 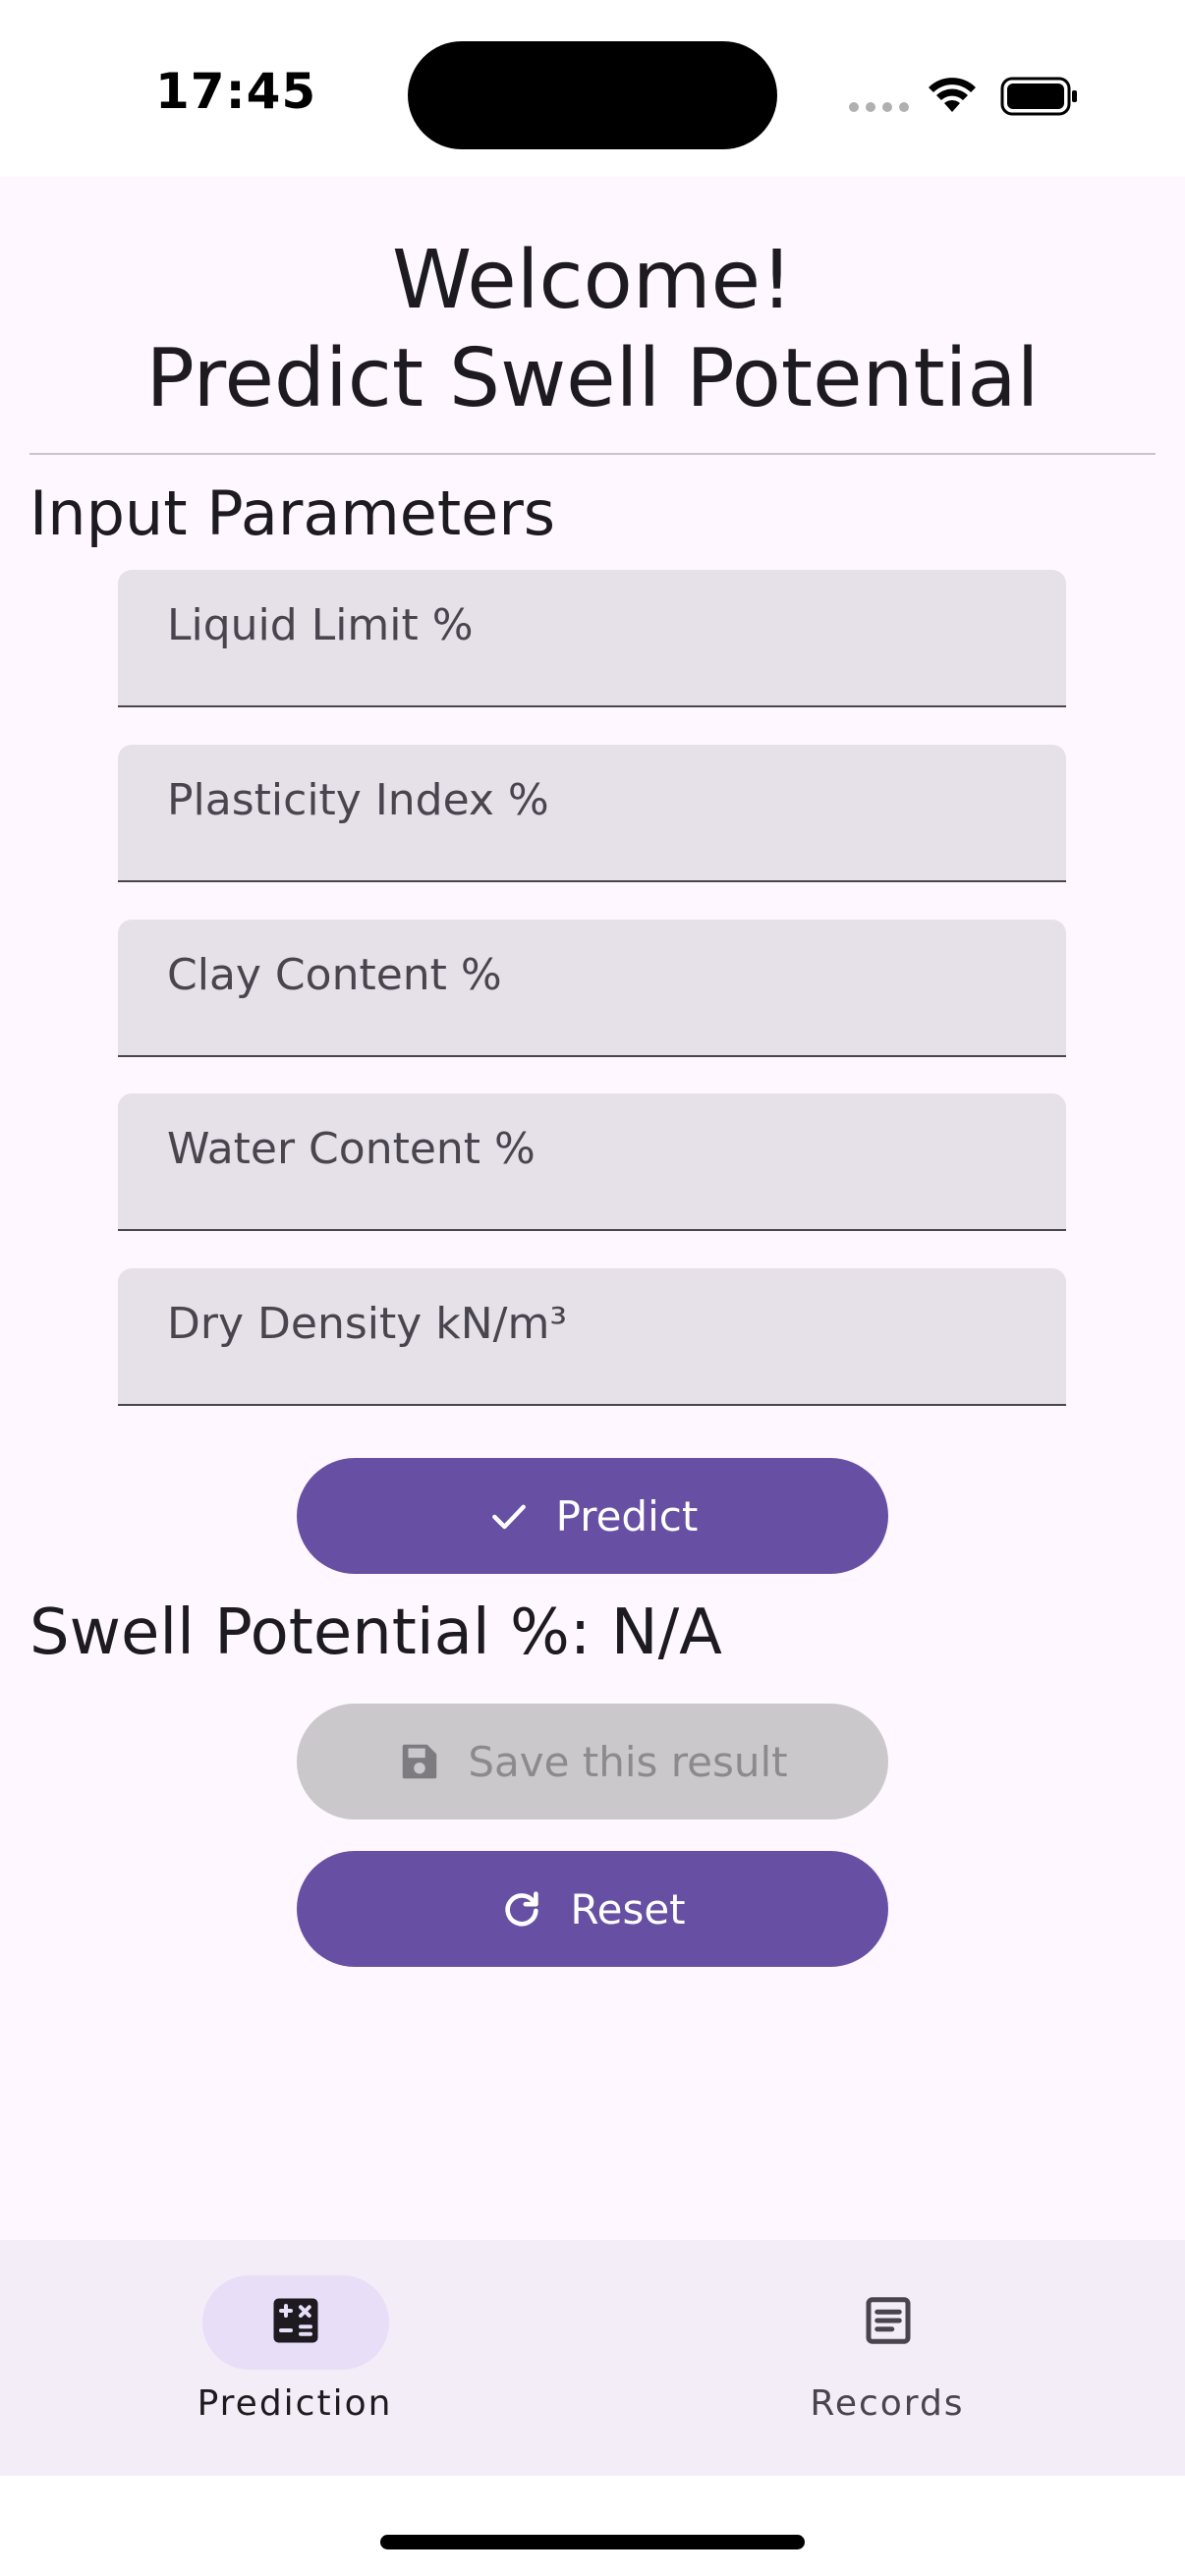 What do you see at coordinates (592, 2542) in the screenshot?
I see `home-indicator` at bounding box center [592, 2542].